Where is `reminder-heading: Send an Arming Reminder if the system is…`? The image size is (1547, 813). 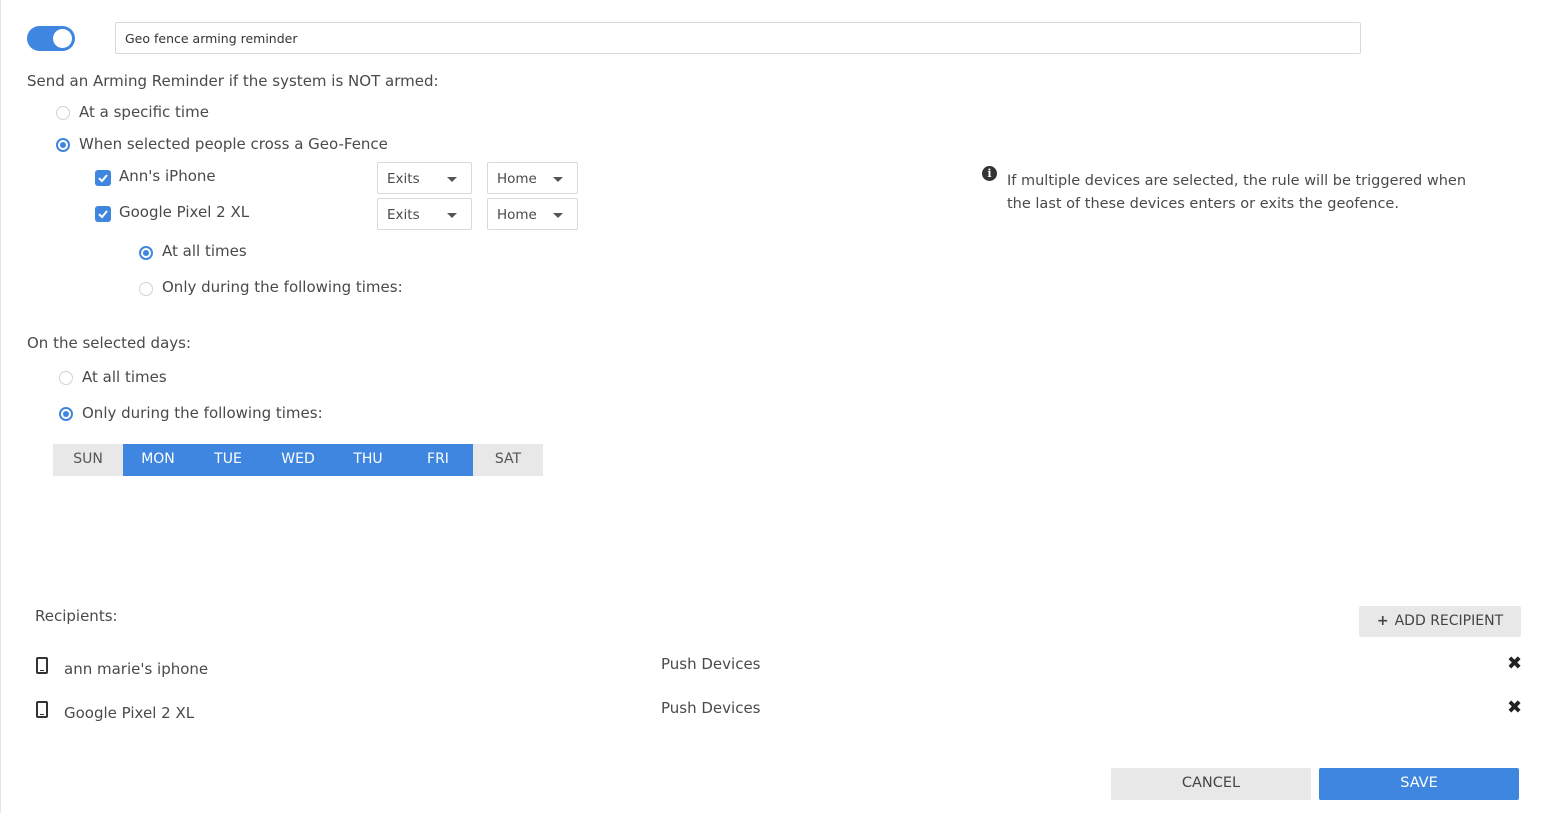
reminder-heading: Send an Arming Reminder if the system is… is located at coordinates (233, 81).